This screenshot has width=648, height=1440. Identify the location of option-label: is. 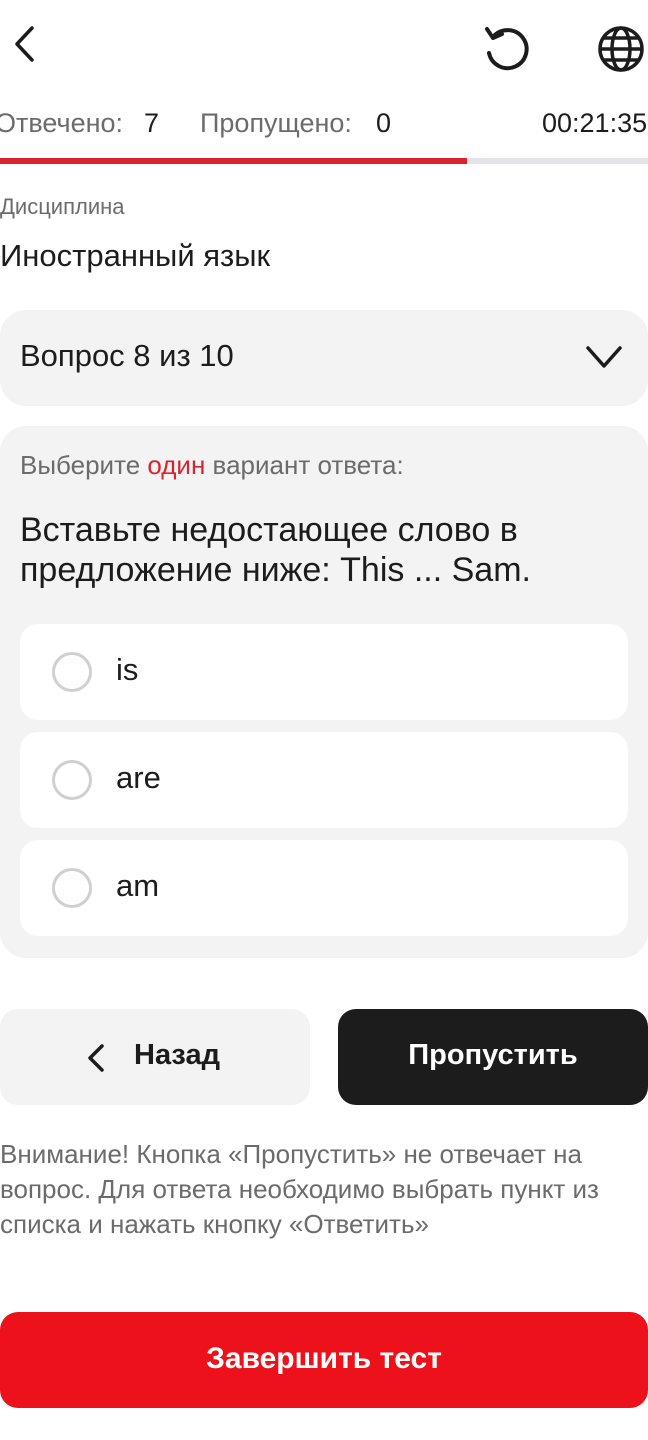
(127, 669).